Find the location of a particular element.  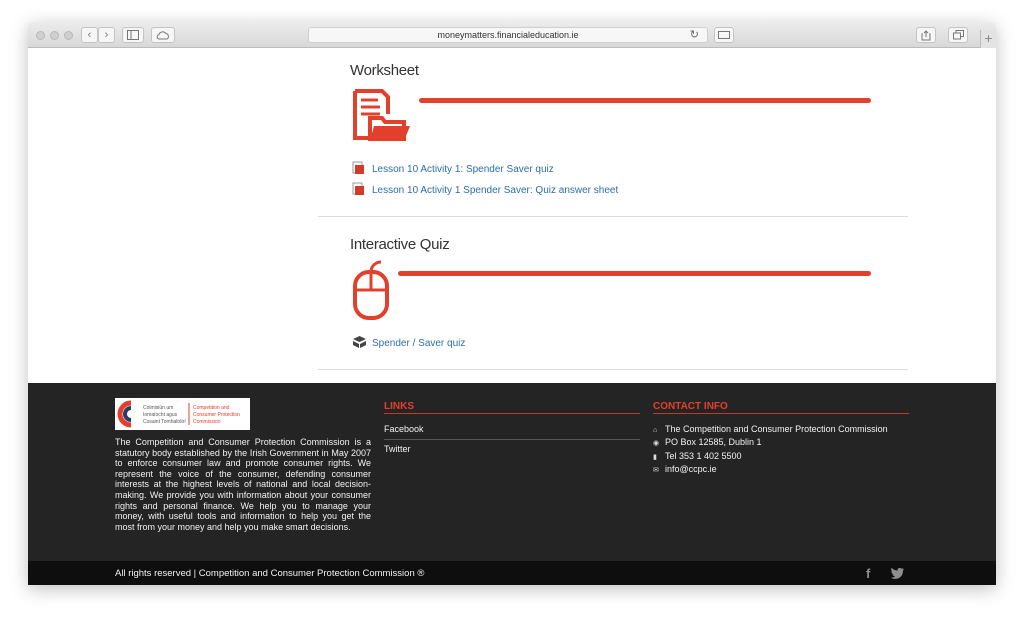

footer-link-twitter: Twitter is located at coordinates (397, 449).